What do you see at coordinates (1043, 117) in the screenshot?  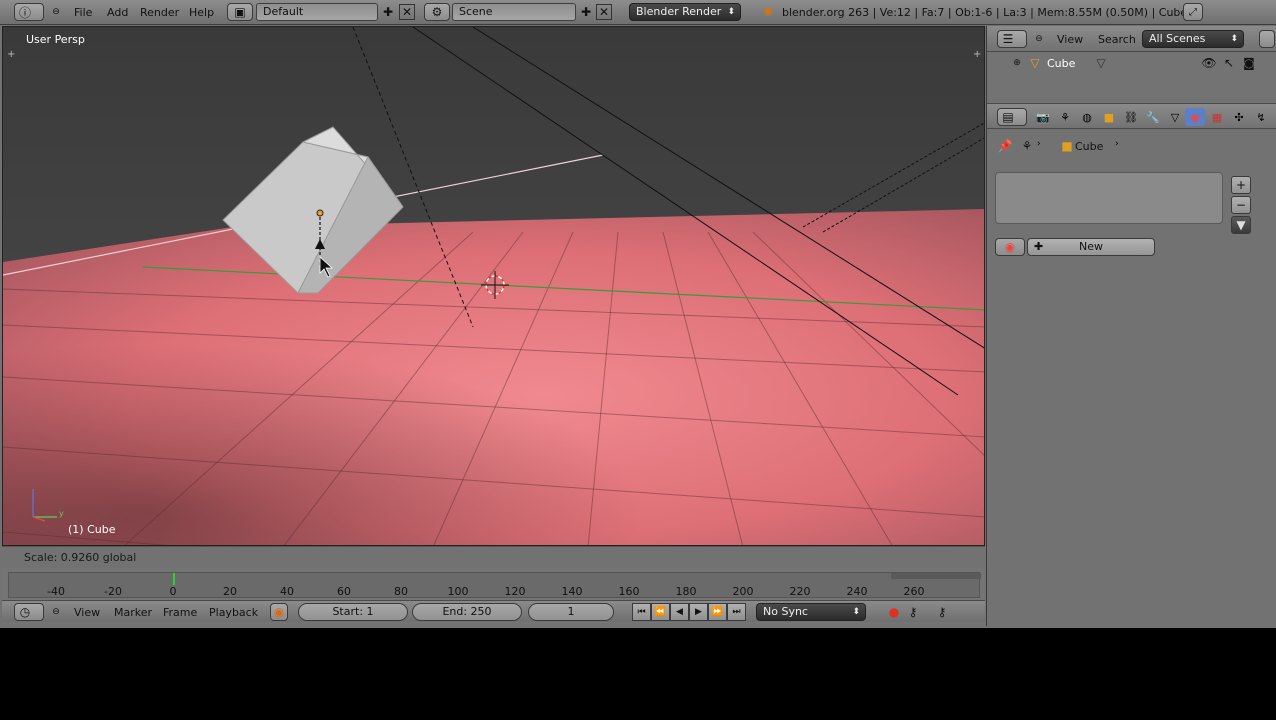 I see `render-tab-camera-icon: 📷` at bounding box center [1043, 117].